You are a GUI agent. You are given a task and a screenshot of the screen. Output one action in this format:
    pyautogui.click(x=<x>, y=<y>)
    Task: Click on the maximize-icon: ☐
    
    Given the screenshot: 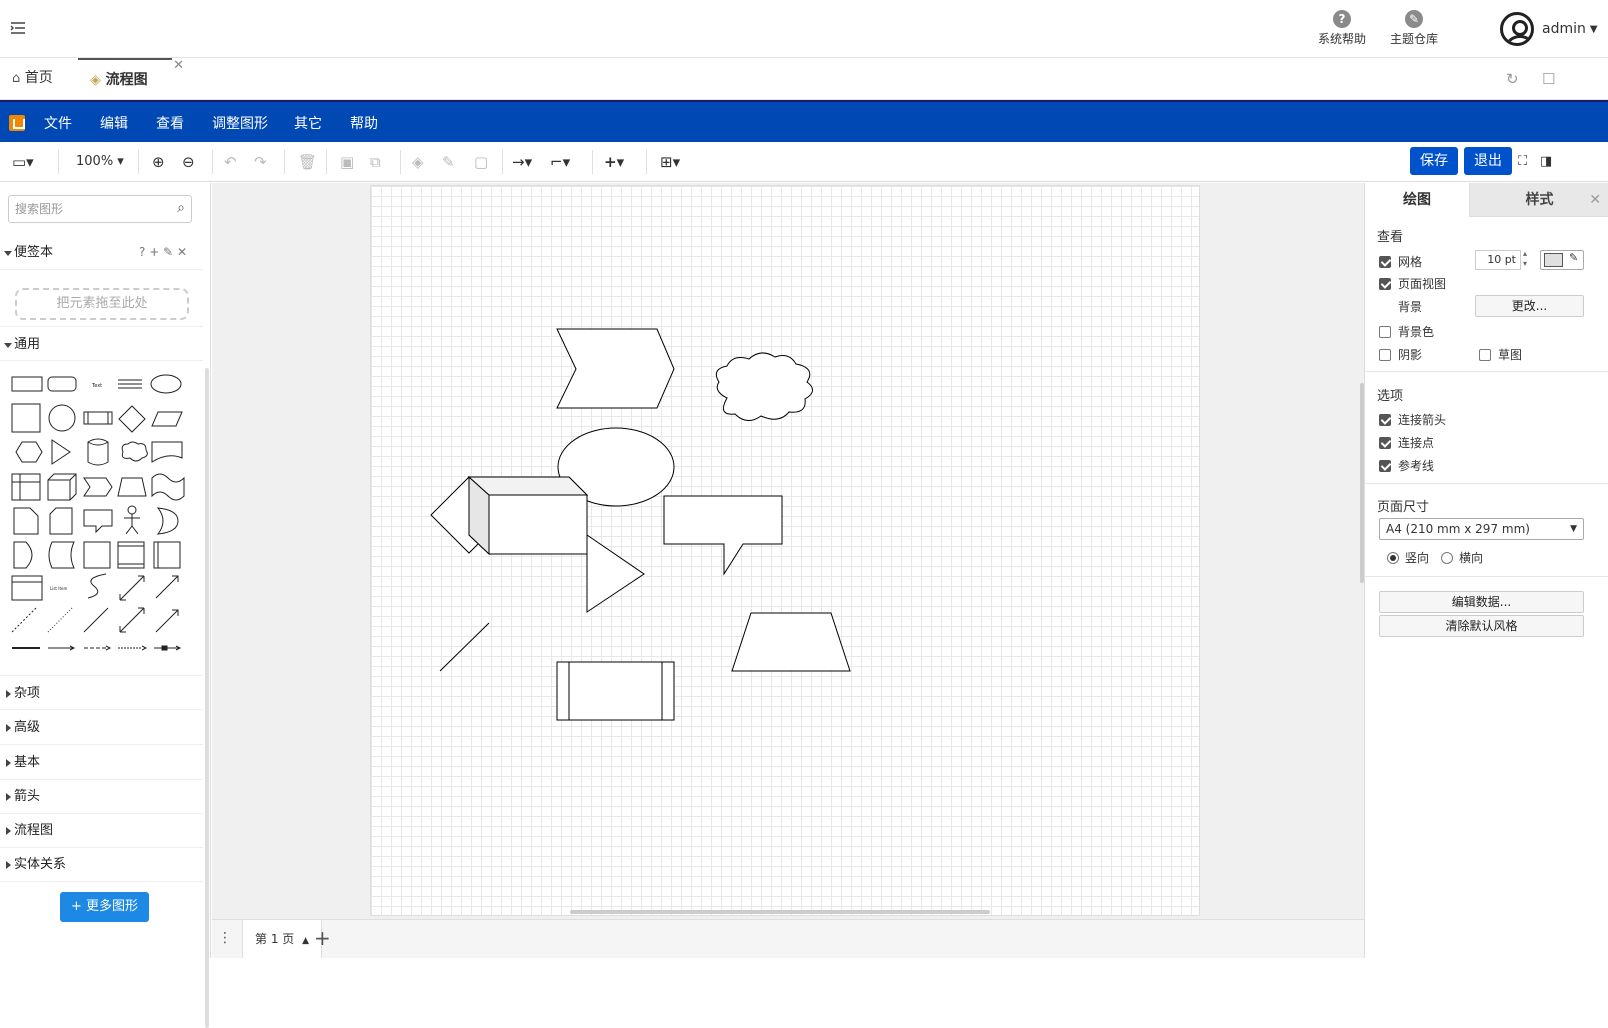 What is the action you would take?
    pyautogui.click(x=1548, y=79)
    